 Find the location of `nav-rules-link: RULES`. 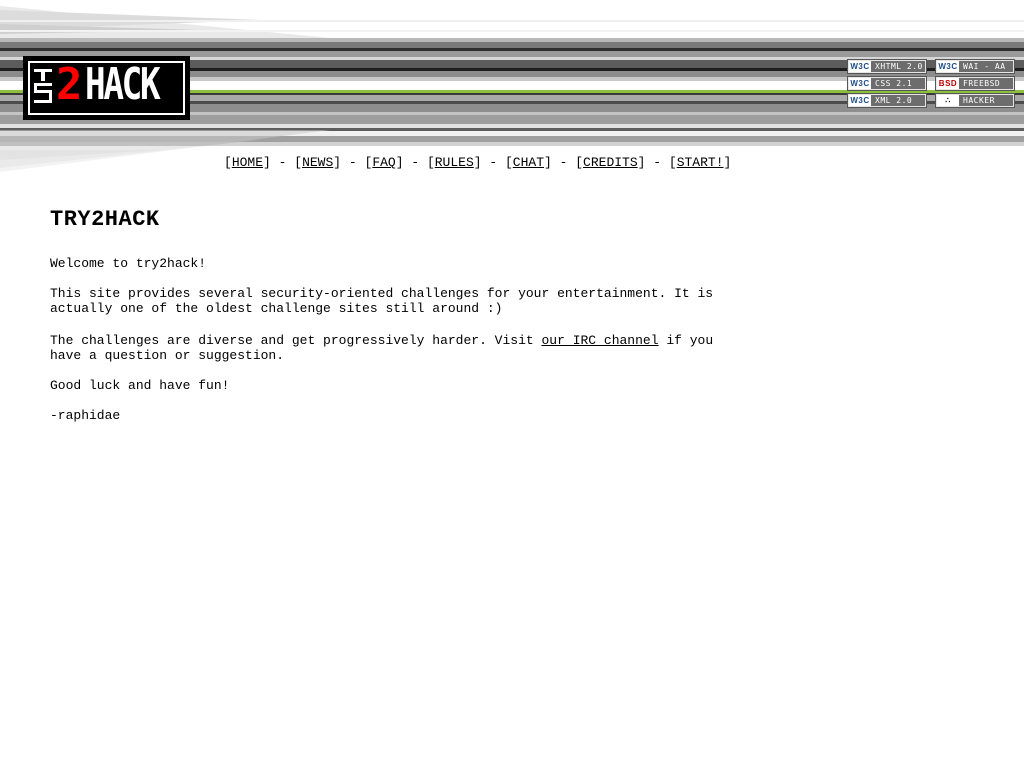

nav-rules-link: RULES is located at coordinates (454, 162).